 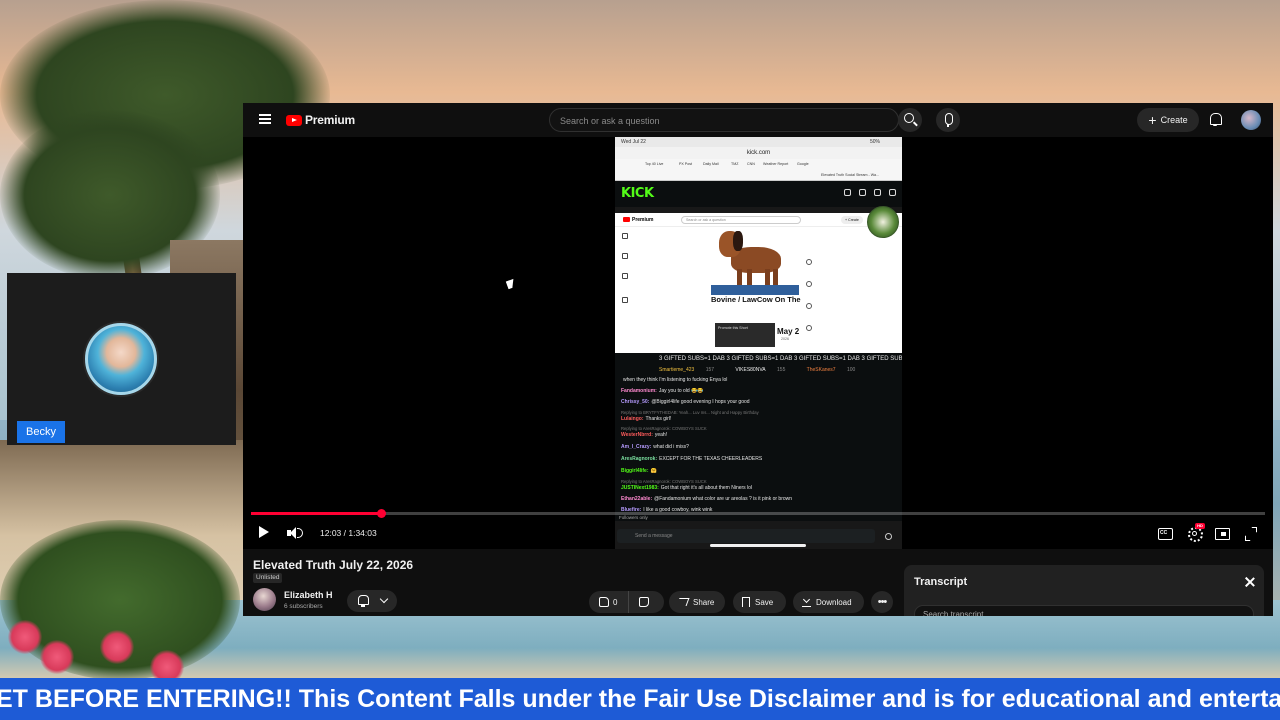 I want to click on bookmark: Daily Mail, so click(x=711, y=164).